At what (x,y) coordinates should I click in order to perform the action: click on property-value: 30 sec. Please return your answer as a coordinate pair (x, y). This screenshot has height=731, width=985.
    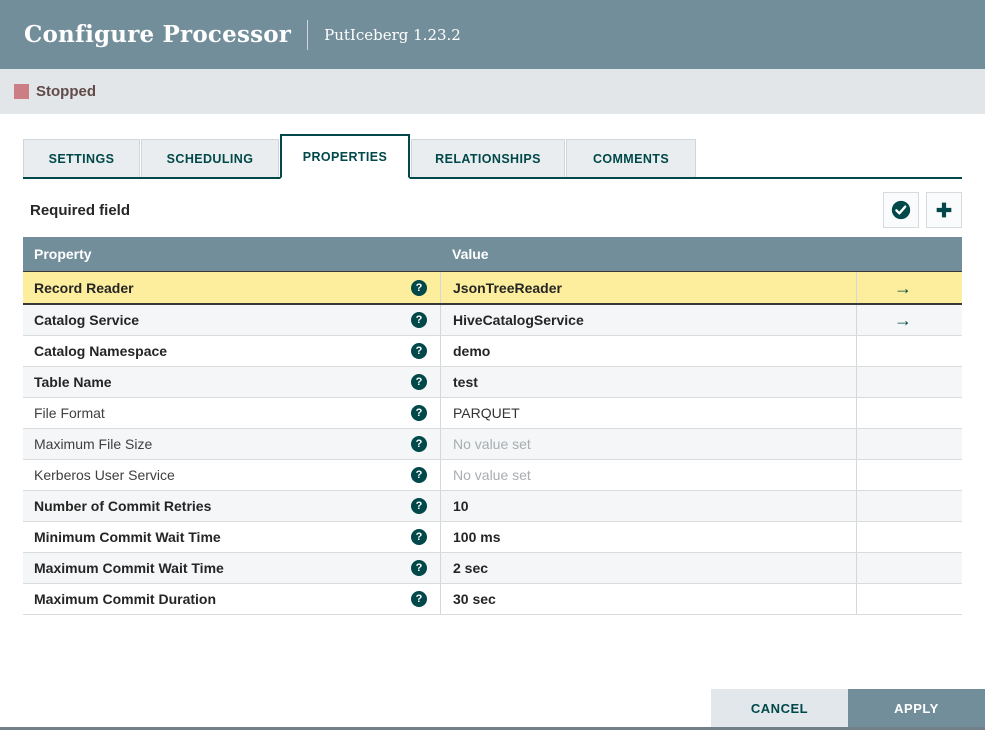
    Looking at the image, I should click on (474, 599).